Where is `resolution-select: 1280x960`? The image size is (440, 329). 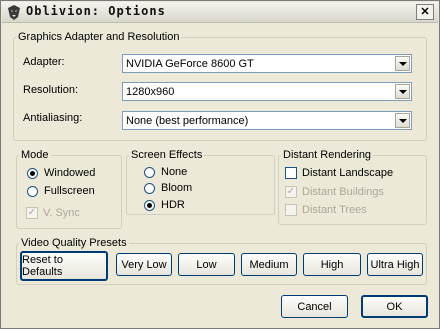 resolution-select: 1280x960 is located at coordinates (267, 91).